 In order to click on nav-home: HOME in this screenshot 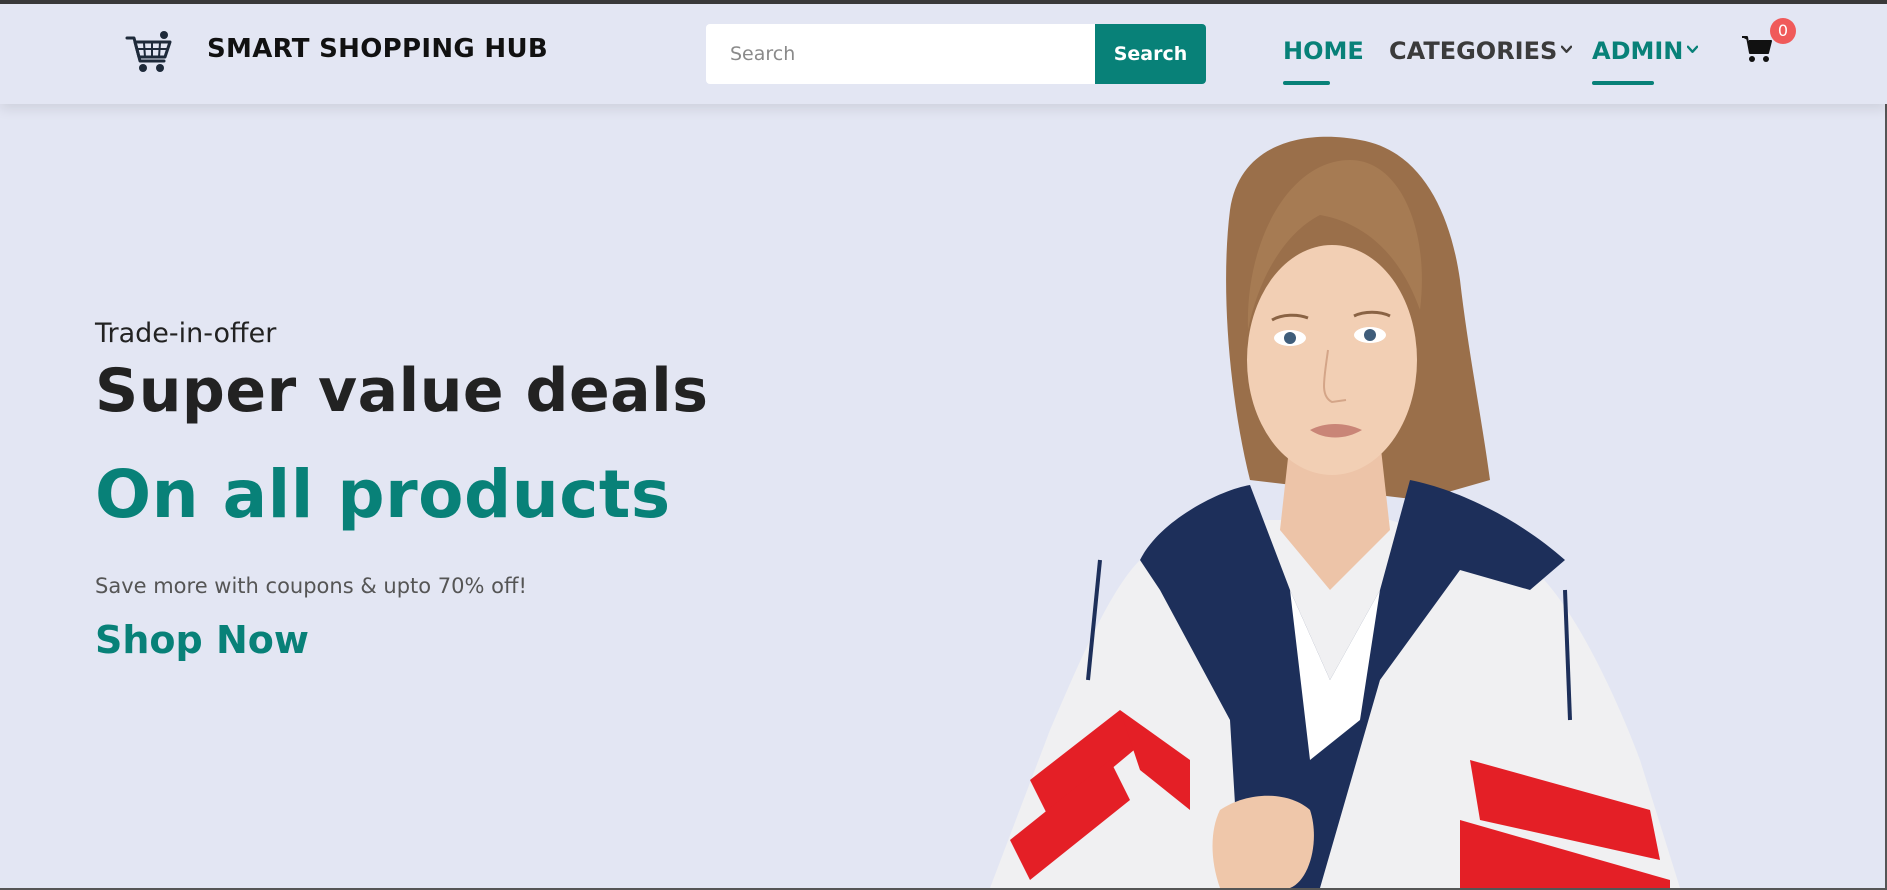, I will do `click(1323, 51)`.